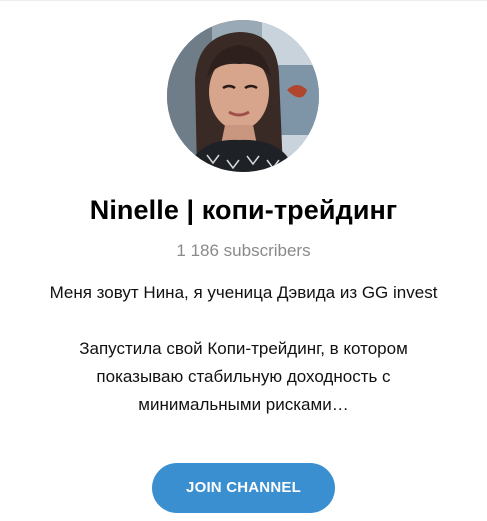 The width and height of the screenshot is (487, 521). I want to click on avatar-photo, so click(243, 96).